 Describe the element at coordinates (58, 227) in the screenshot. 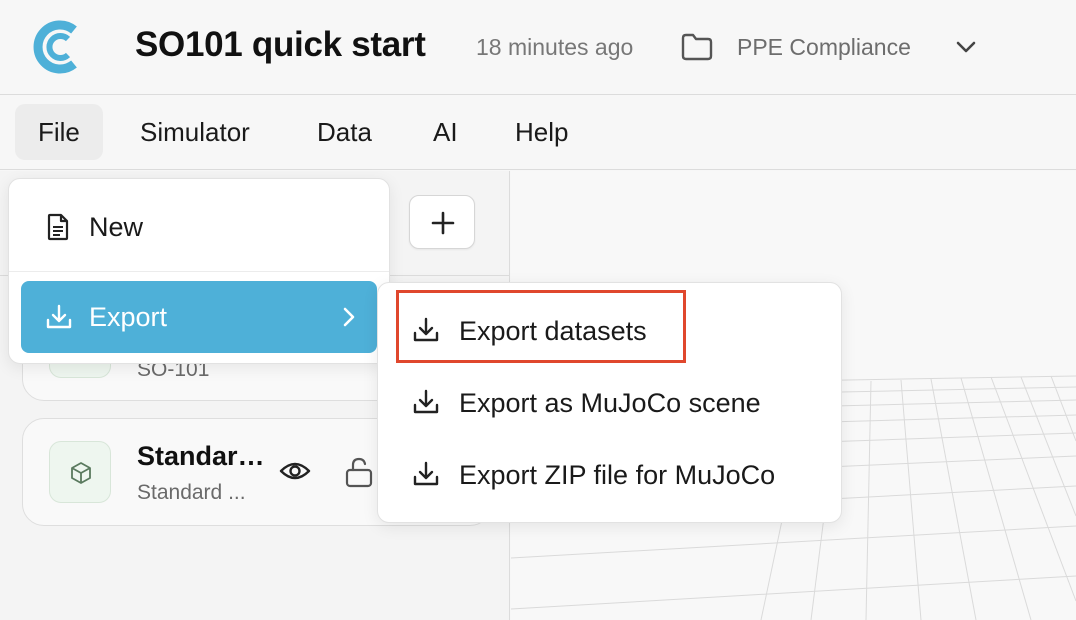

I see `document-icon` at that location.